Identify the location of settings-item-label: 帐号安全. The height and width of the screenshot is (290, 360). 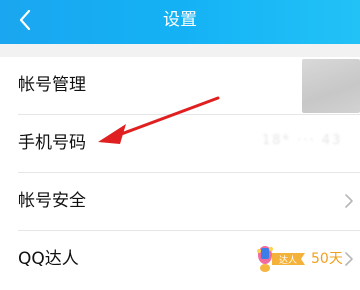
(52, 201).